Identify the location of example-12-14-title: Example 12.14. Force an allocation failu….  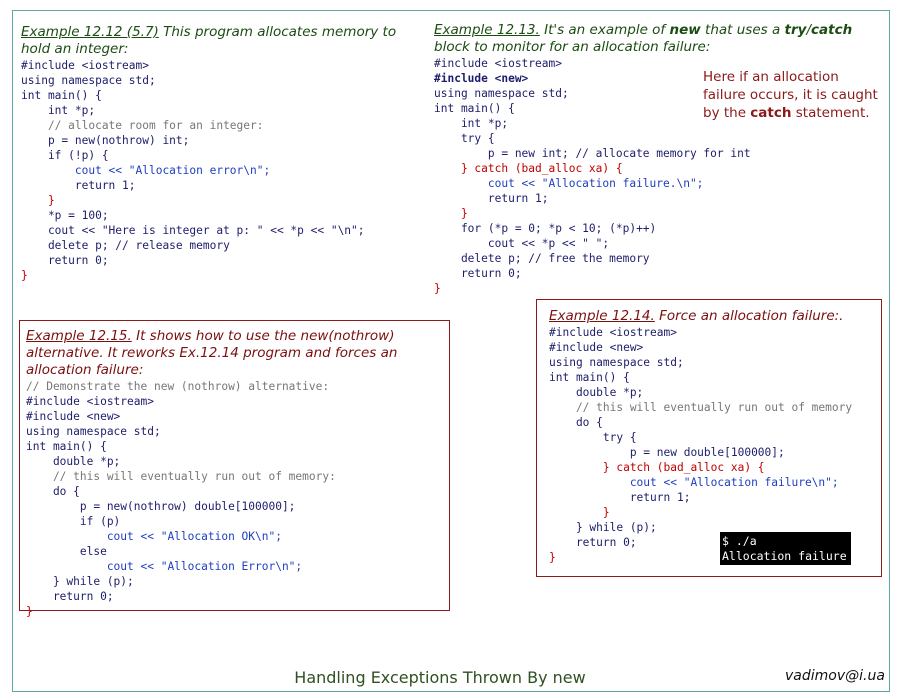
(714, 316).